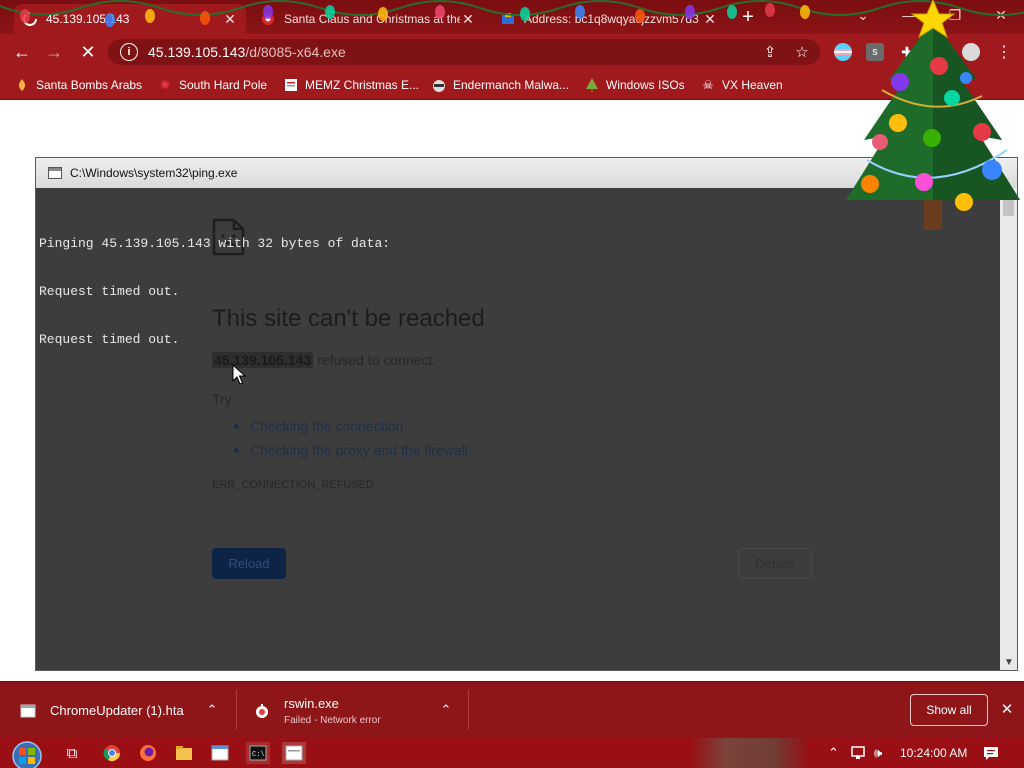  What do you see at coordinates (154, 173) in the screenshot?
I see `console-title: C:\Windows\system32\ping.exe` at bounding box center [154, 173].